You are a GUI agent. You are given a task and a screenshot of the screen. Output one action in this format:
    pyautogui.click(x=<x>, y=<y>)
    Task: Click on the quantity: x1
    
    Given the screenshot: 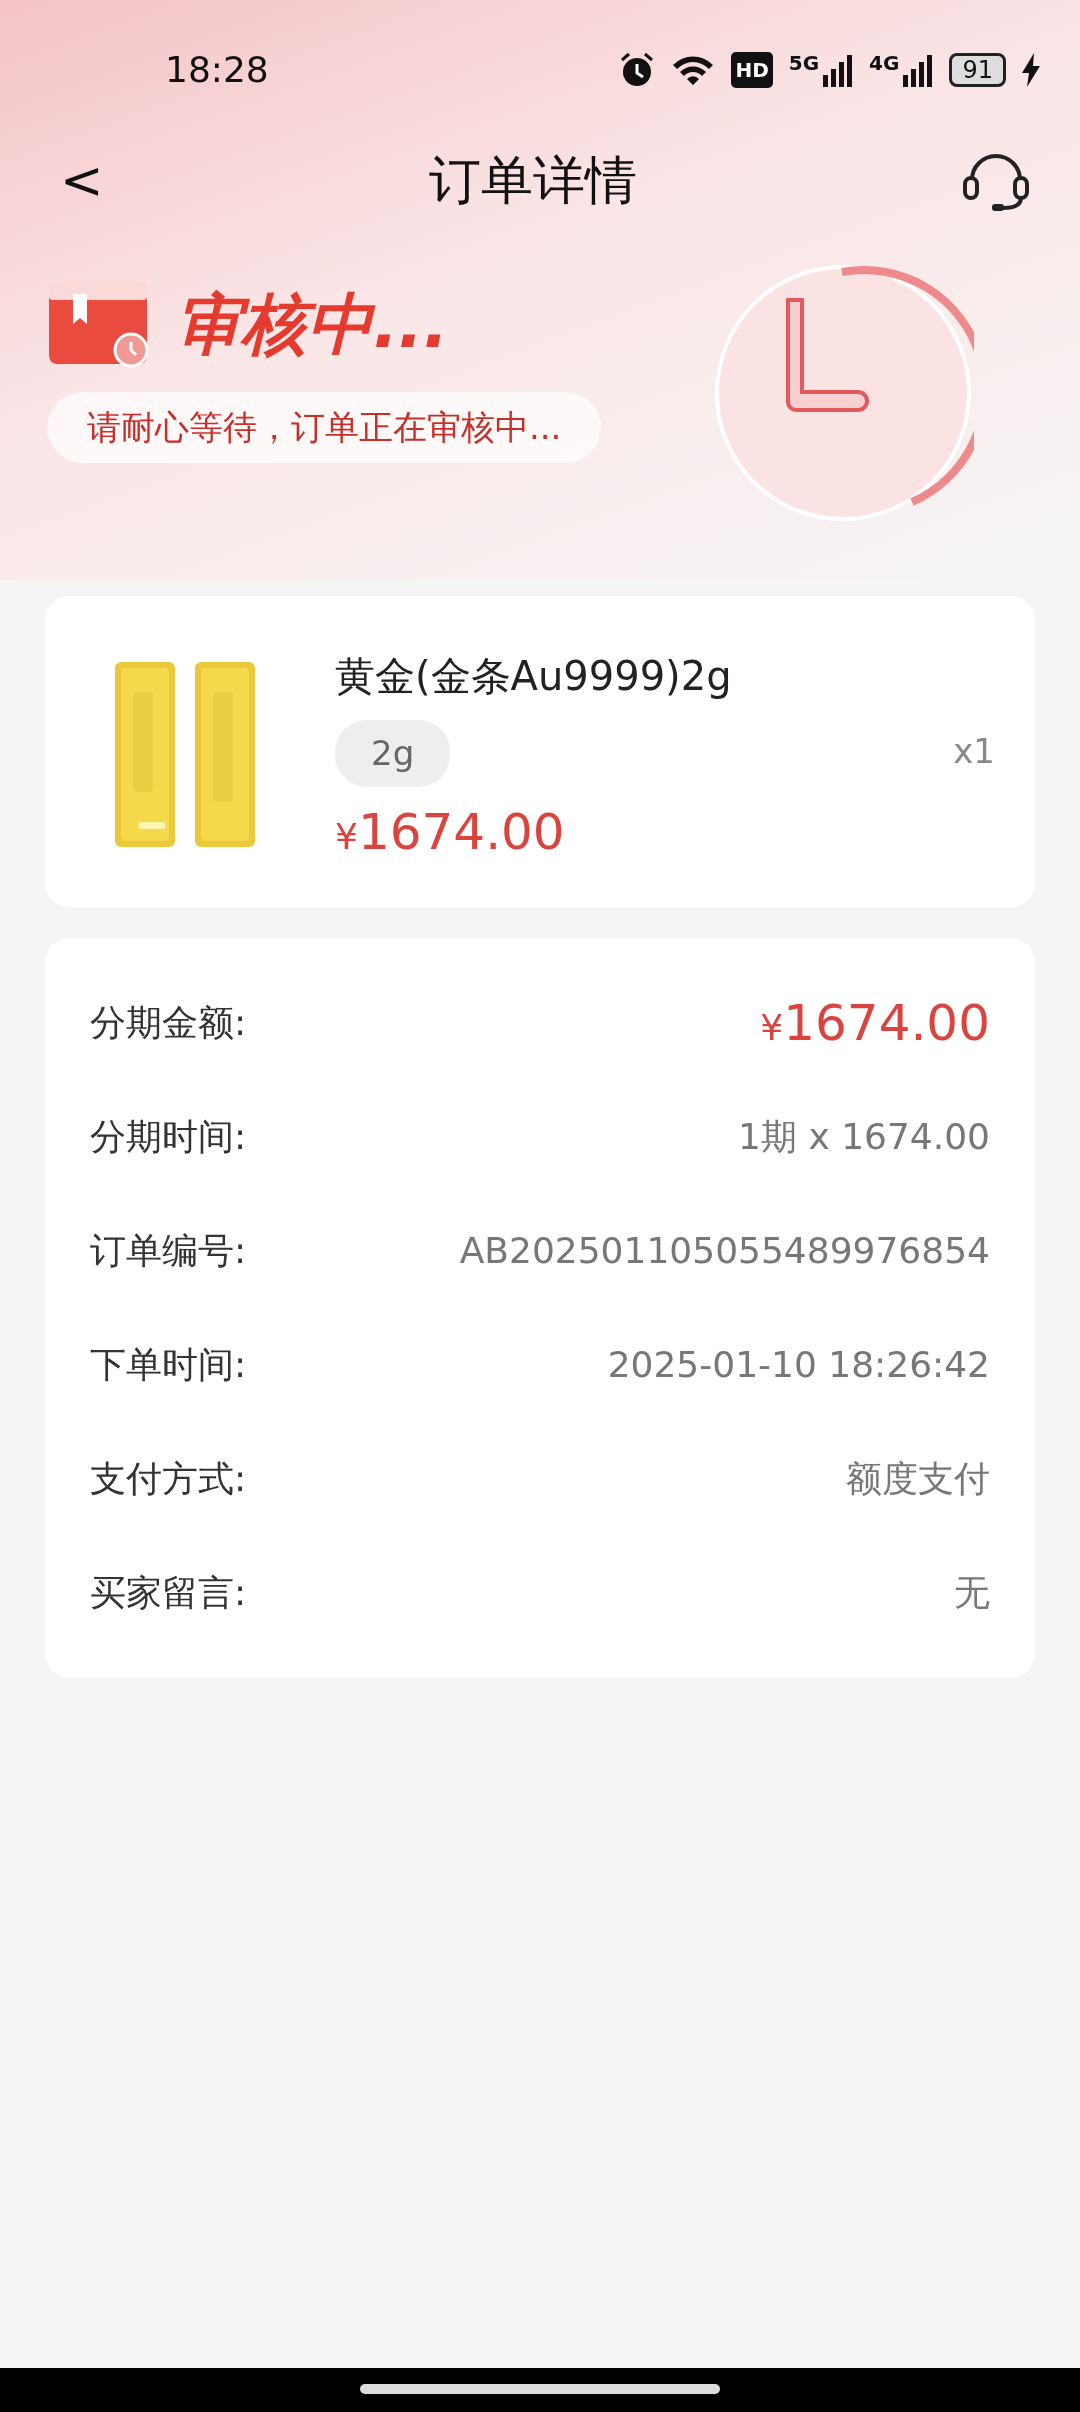 What is the action you would take?
    pyautogui.click(x=974, y=751)
    